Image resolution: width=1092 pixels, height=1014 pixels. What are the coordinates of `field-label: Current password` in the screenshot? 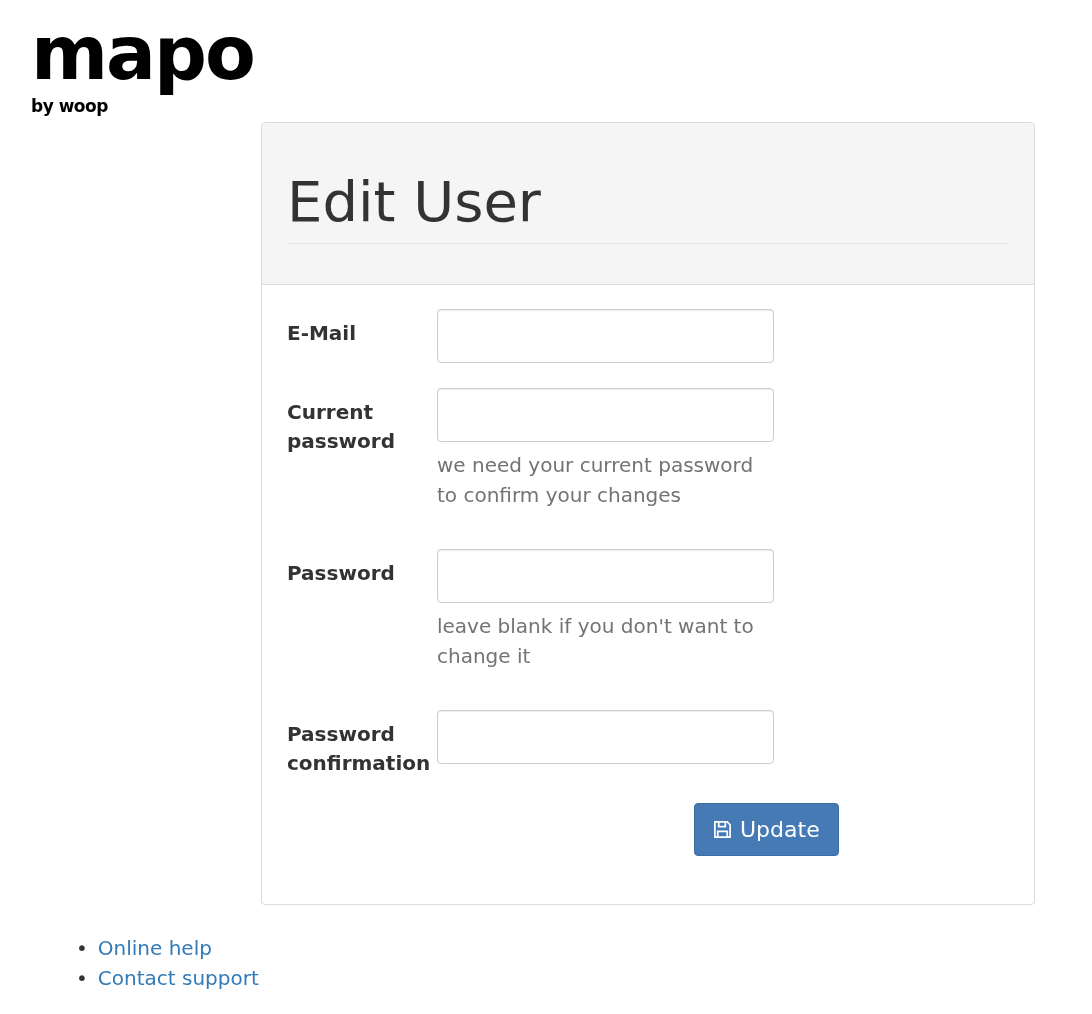 It's located at (342, 427).